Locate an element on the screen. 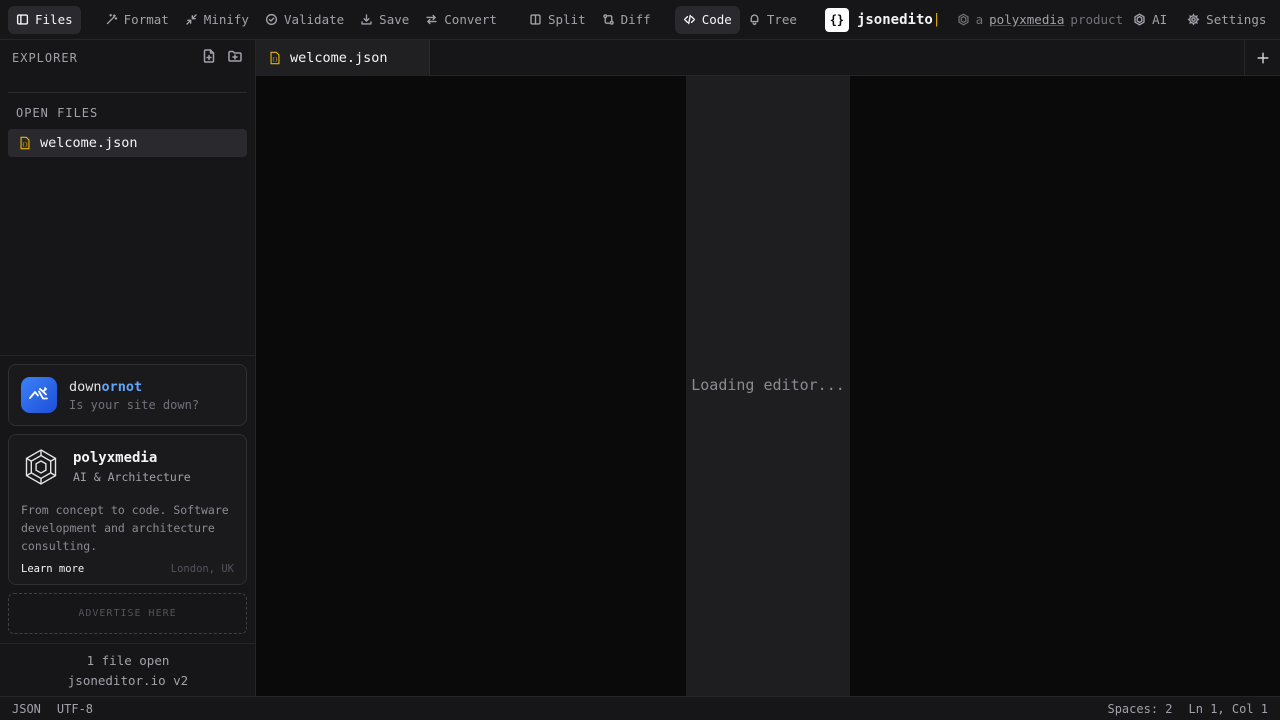 This screenshot has height=720, width=1280. downornot-tagline: Is your site down? is located at coordinates (134, 404).